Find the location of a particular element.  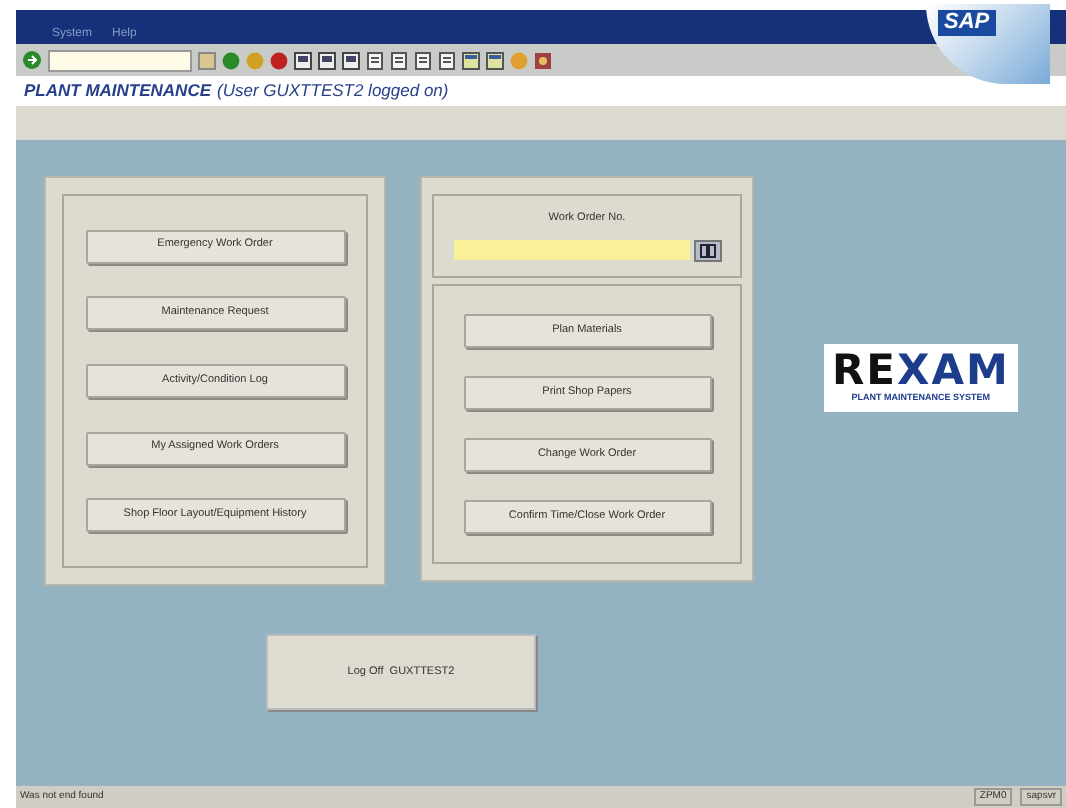

enter-icon is located at coordinates (32, 60).